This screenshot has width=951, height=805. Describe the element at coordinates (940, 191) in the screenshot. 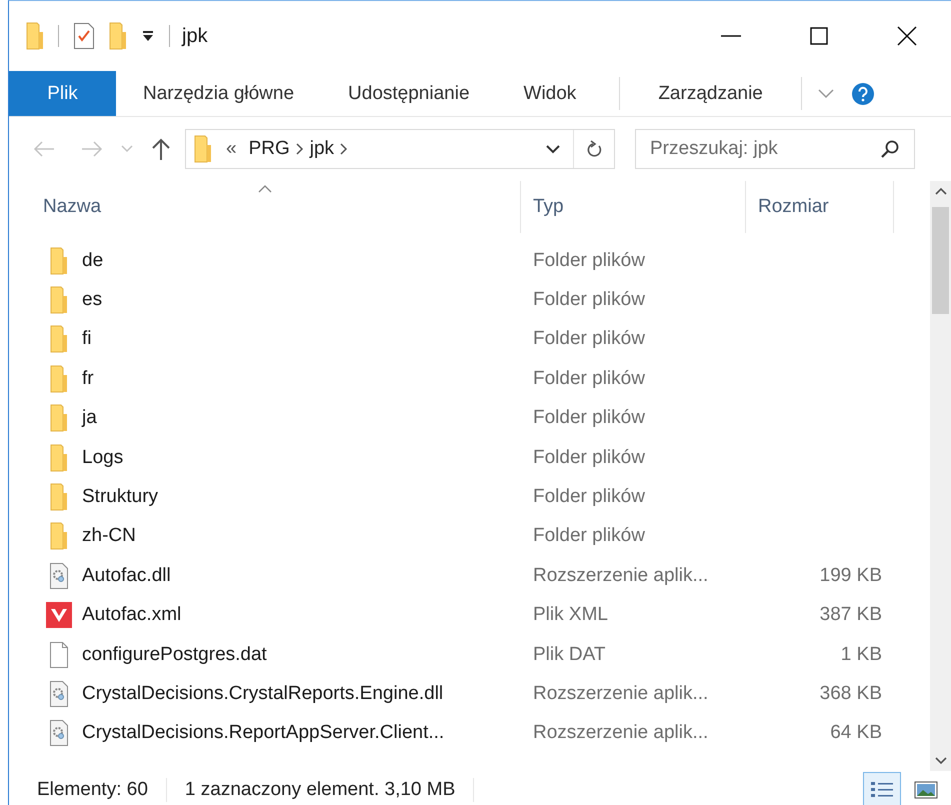

I see `scroll-up-icon` at that location.